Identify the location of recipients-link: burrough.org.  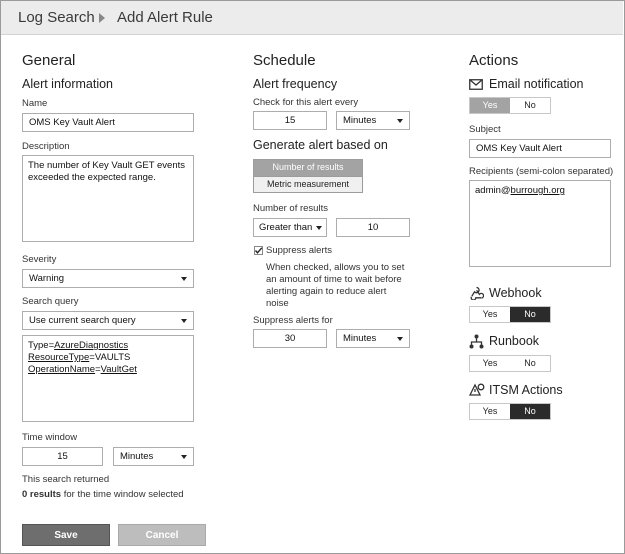
(537, 190).